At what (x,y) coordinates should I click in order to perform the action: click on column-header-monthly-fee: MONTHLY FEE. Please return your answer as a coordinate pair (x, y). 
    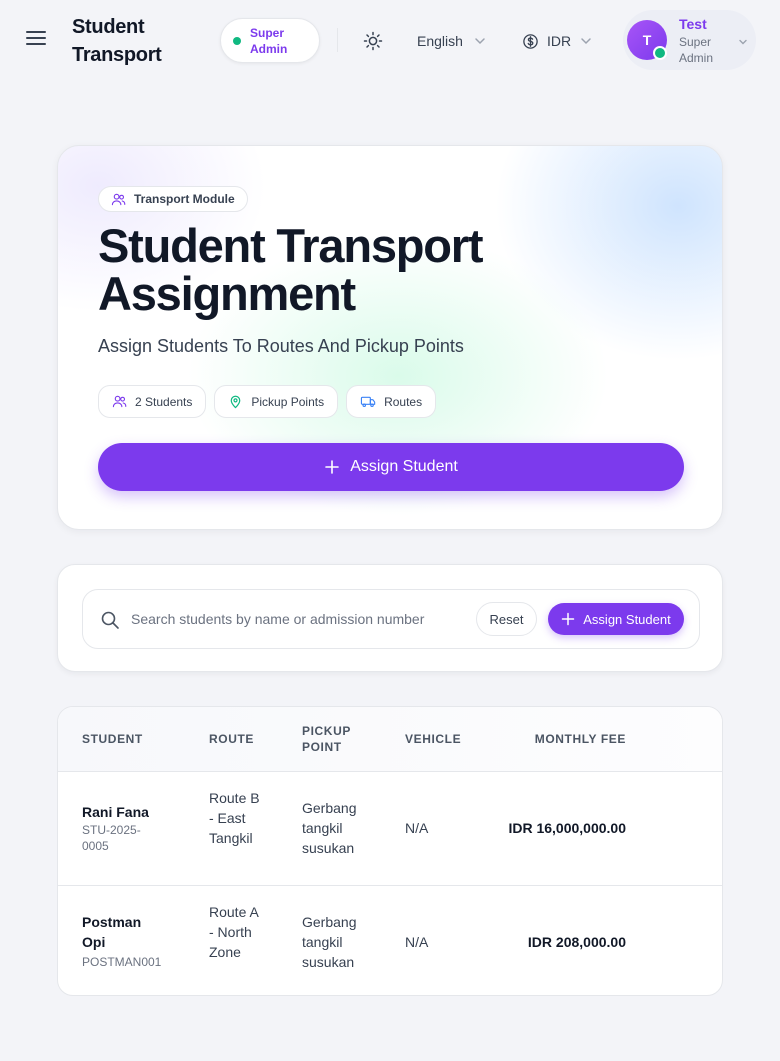
    Looking at the image, I should click on (580, 739).